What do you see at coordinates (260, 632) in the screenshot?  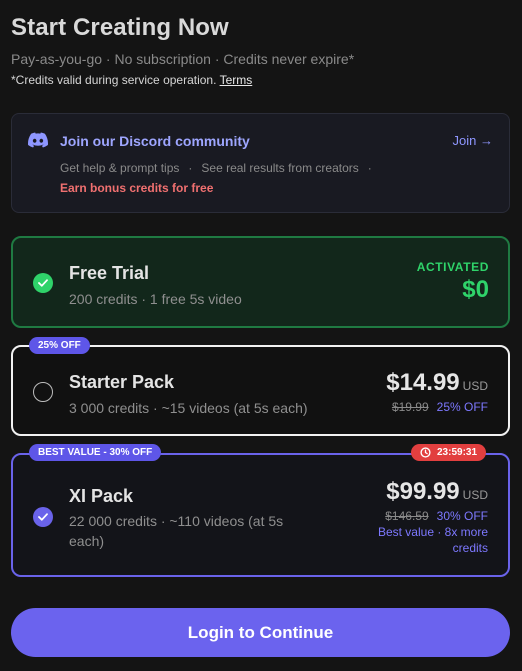 I see `login-button: Login to Continue` at bounding box center [260, 632].